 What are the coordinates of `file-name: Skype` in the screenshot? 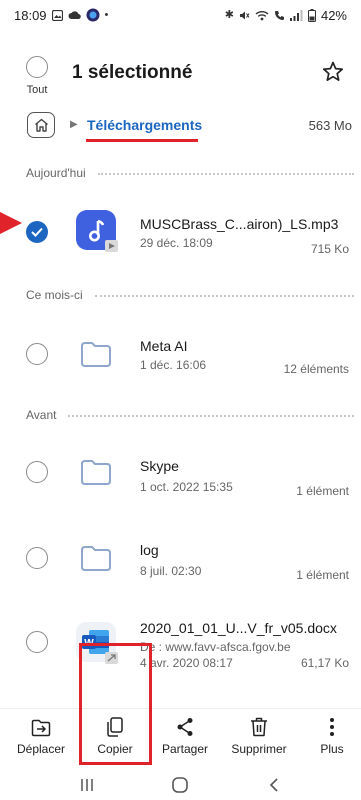 It's located at (159, 466).